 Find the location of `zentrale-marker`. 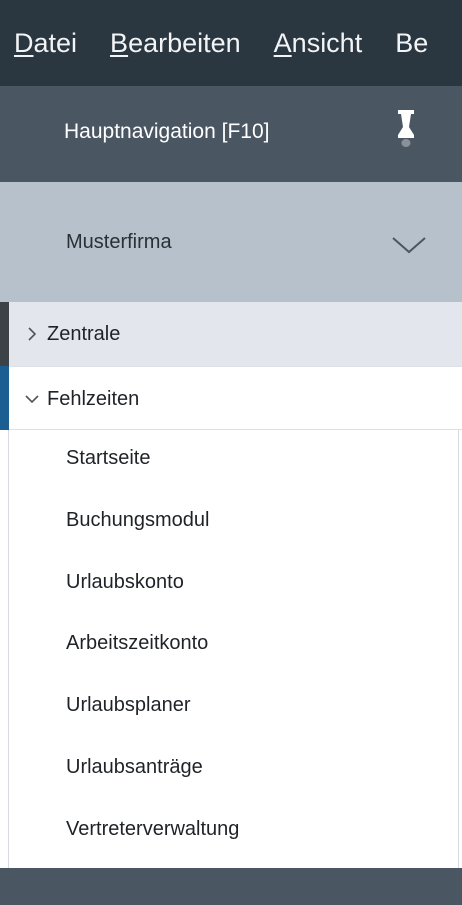

zentrale-marker is located at coordinates (4, 334).